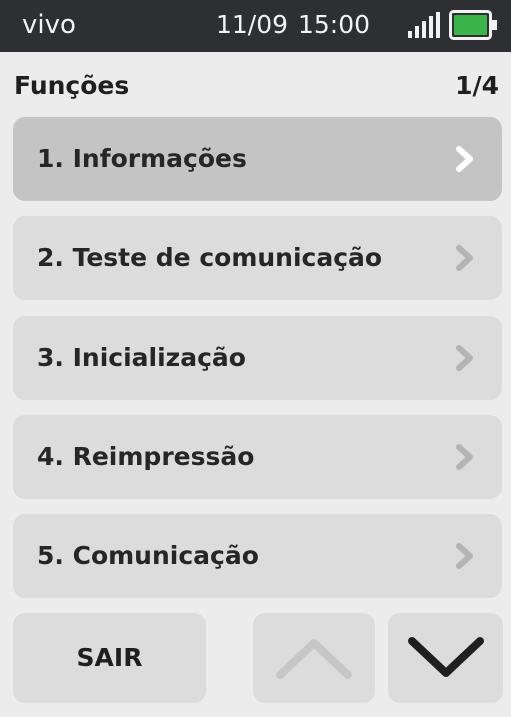 This screenshot has height=717, width=511. I want to click on menu-item-teste-de-comunicacao: 2. Teste de comunicação, so click(257, 258).